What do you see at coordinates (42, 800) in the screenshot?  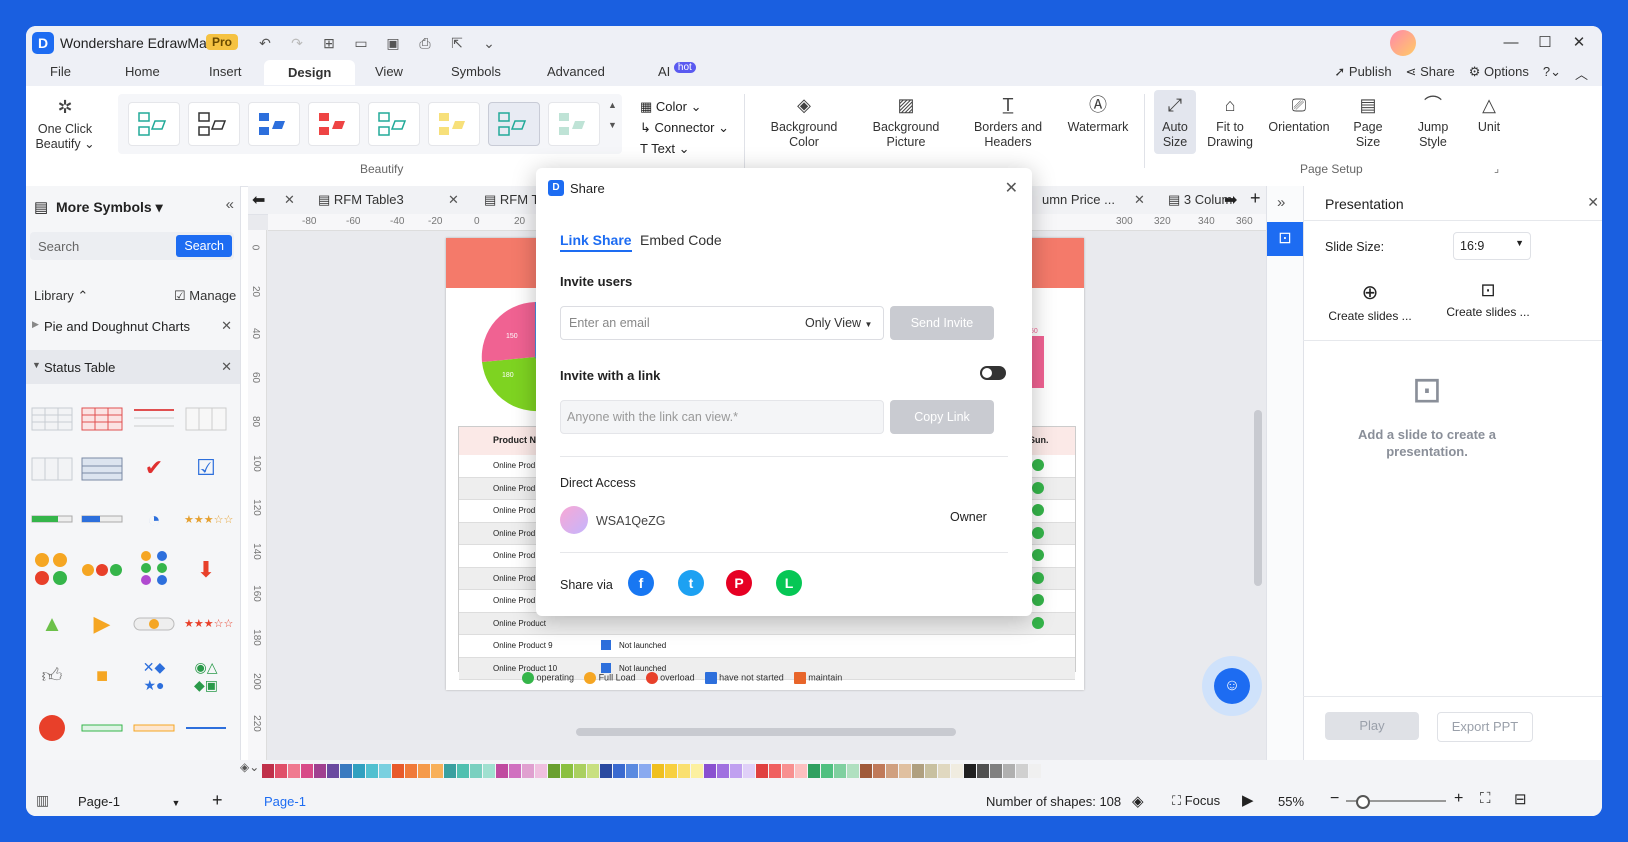 I see `page-layout-icon: ▥` at bounding box center [42, 800].